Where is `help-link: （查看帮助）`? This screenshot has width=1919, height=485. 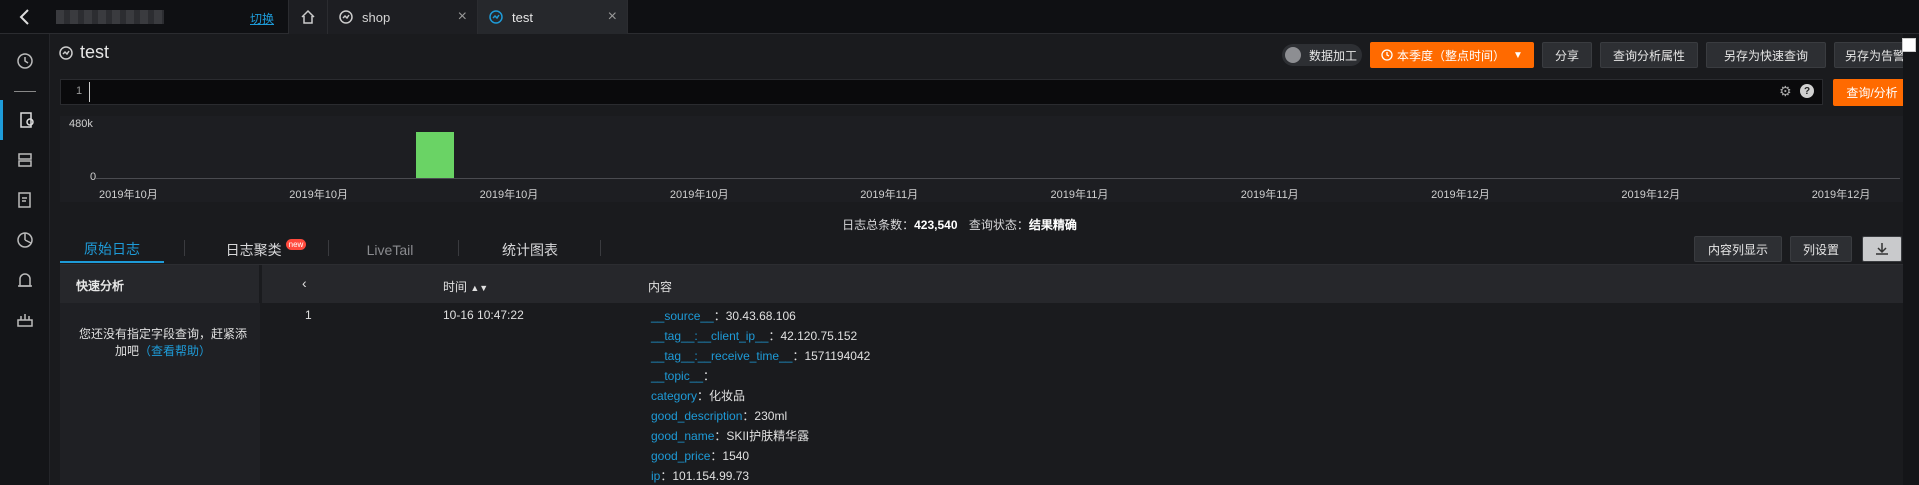 help-link: （查看帮助） is located at coordinates (175, 351).